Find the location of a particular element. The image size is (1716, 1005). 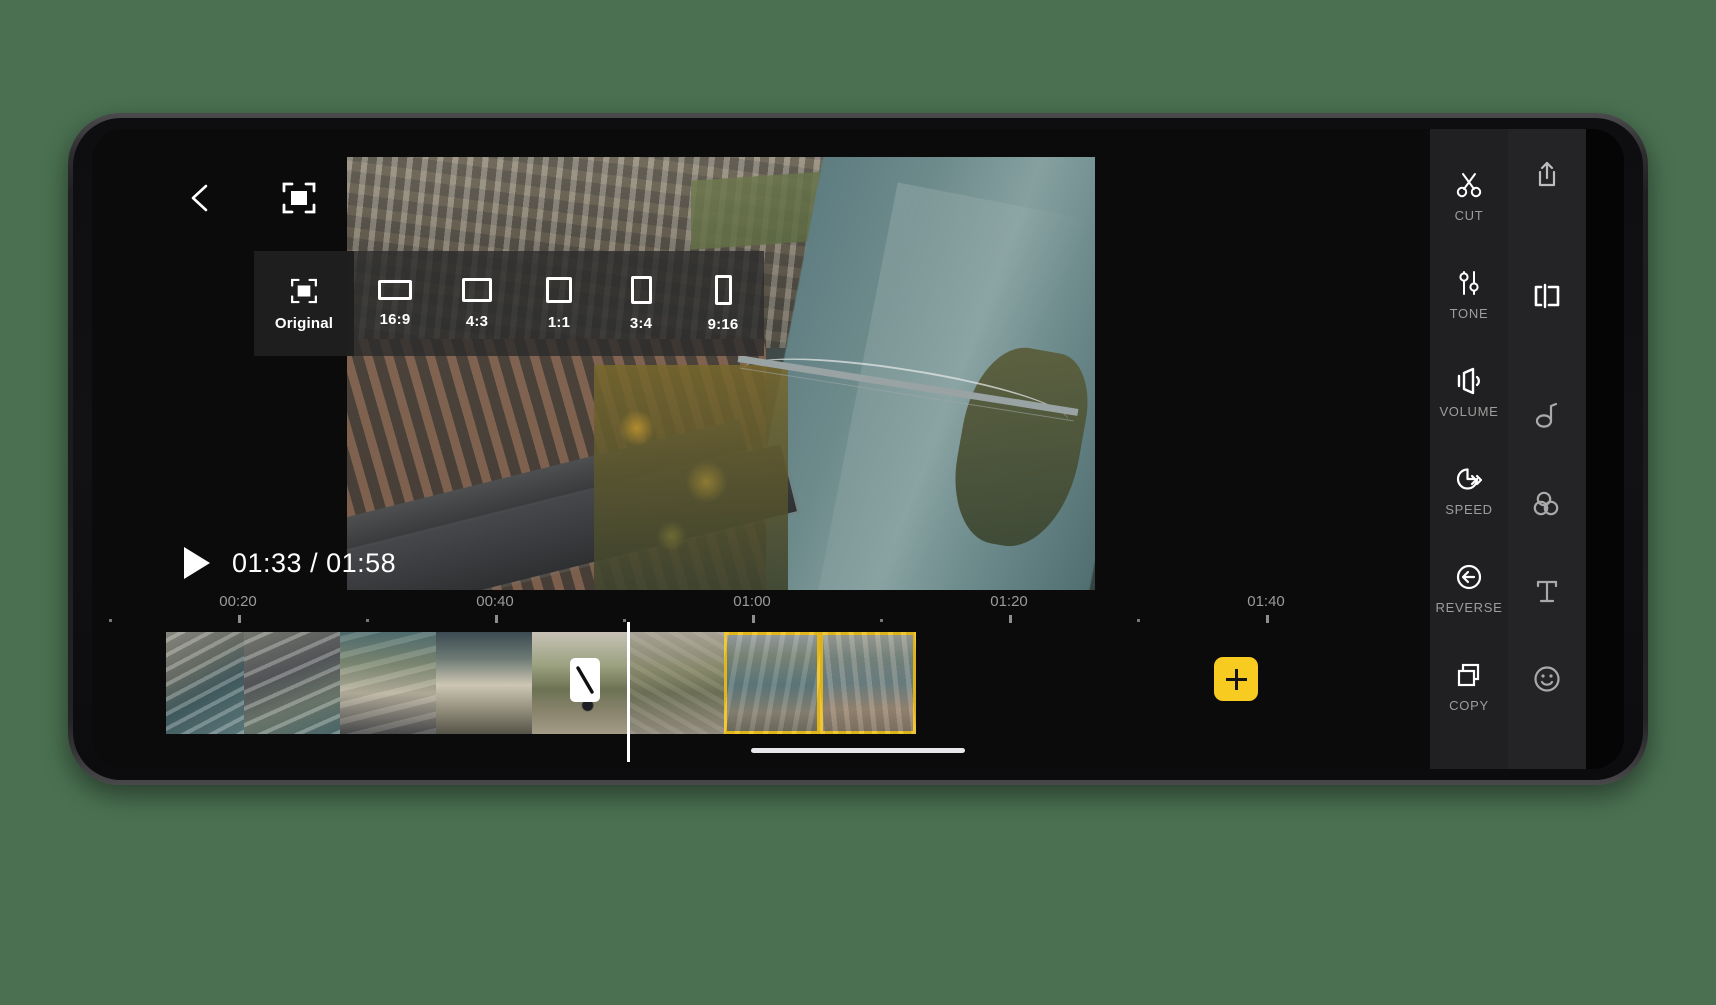

ratio-label-original: Original is located at coordinates (304, 323).